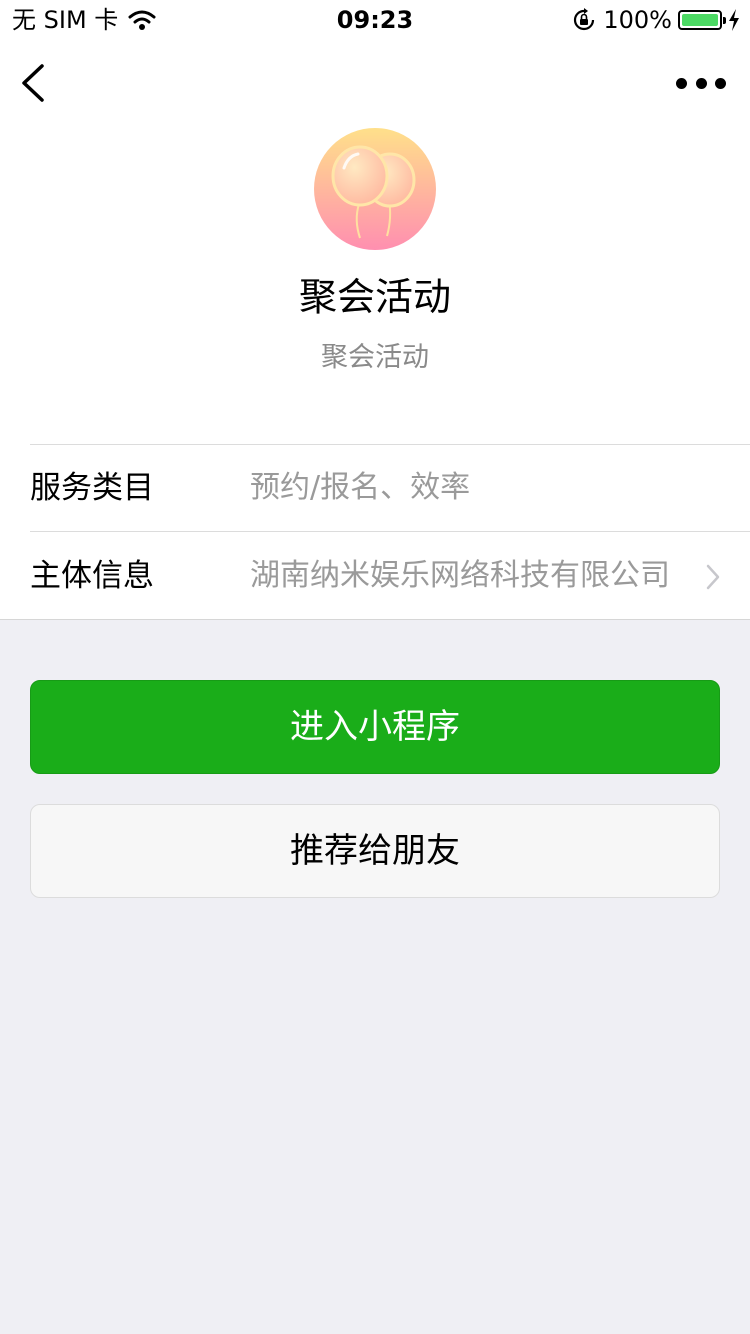 The height and width of the screenshot is (1334, 750). Describe the element at coordinates (584, 19) in the screenshot. I see `orientation-lock-icon` at that location.